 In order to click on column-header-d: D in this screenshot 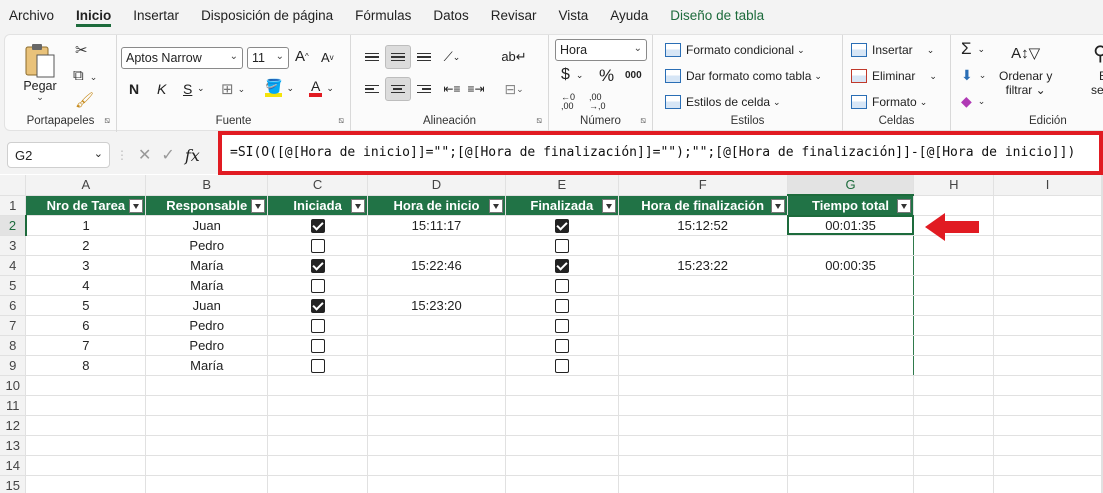, I will do `click(436, 185)`.